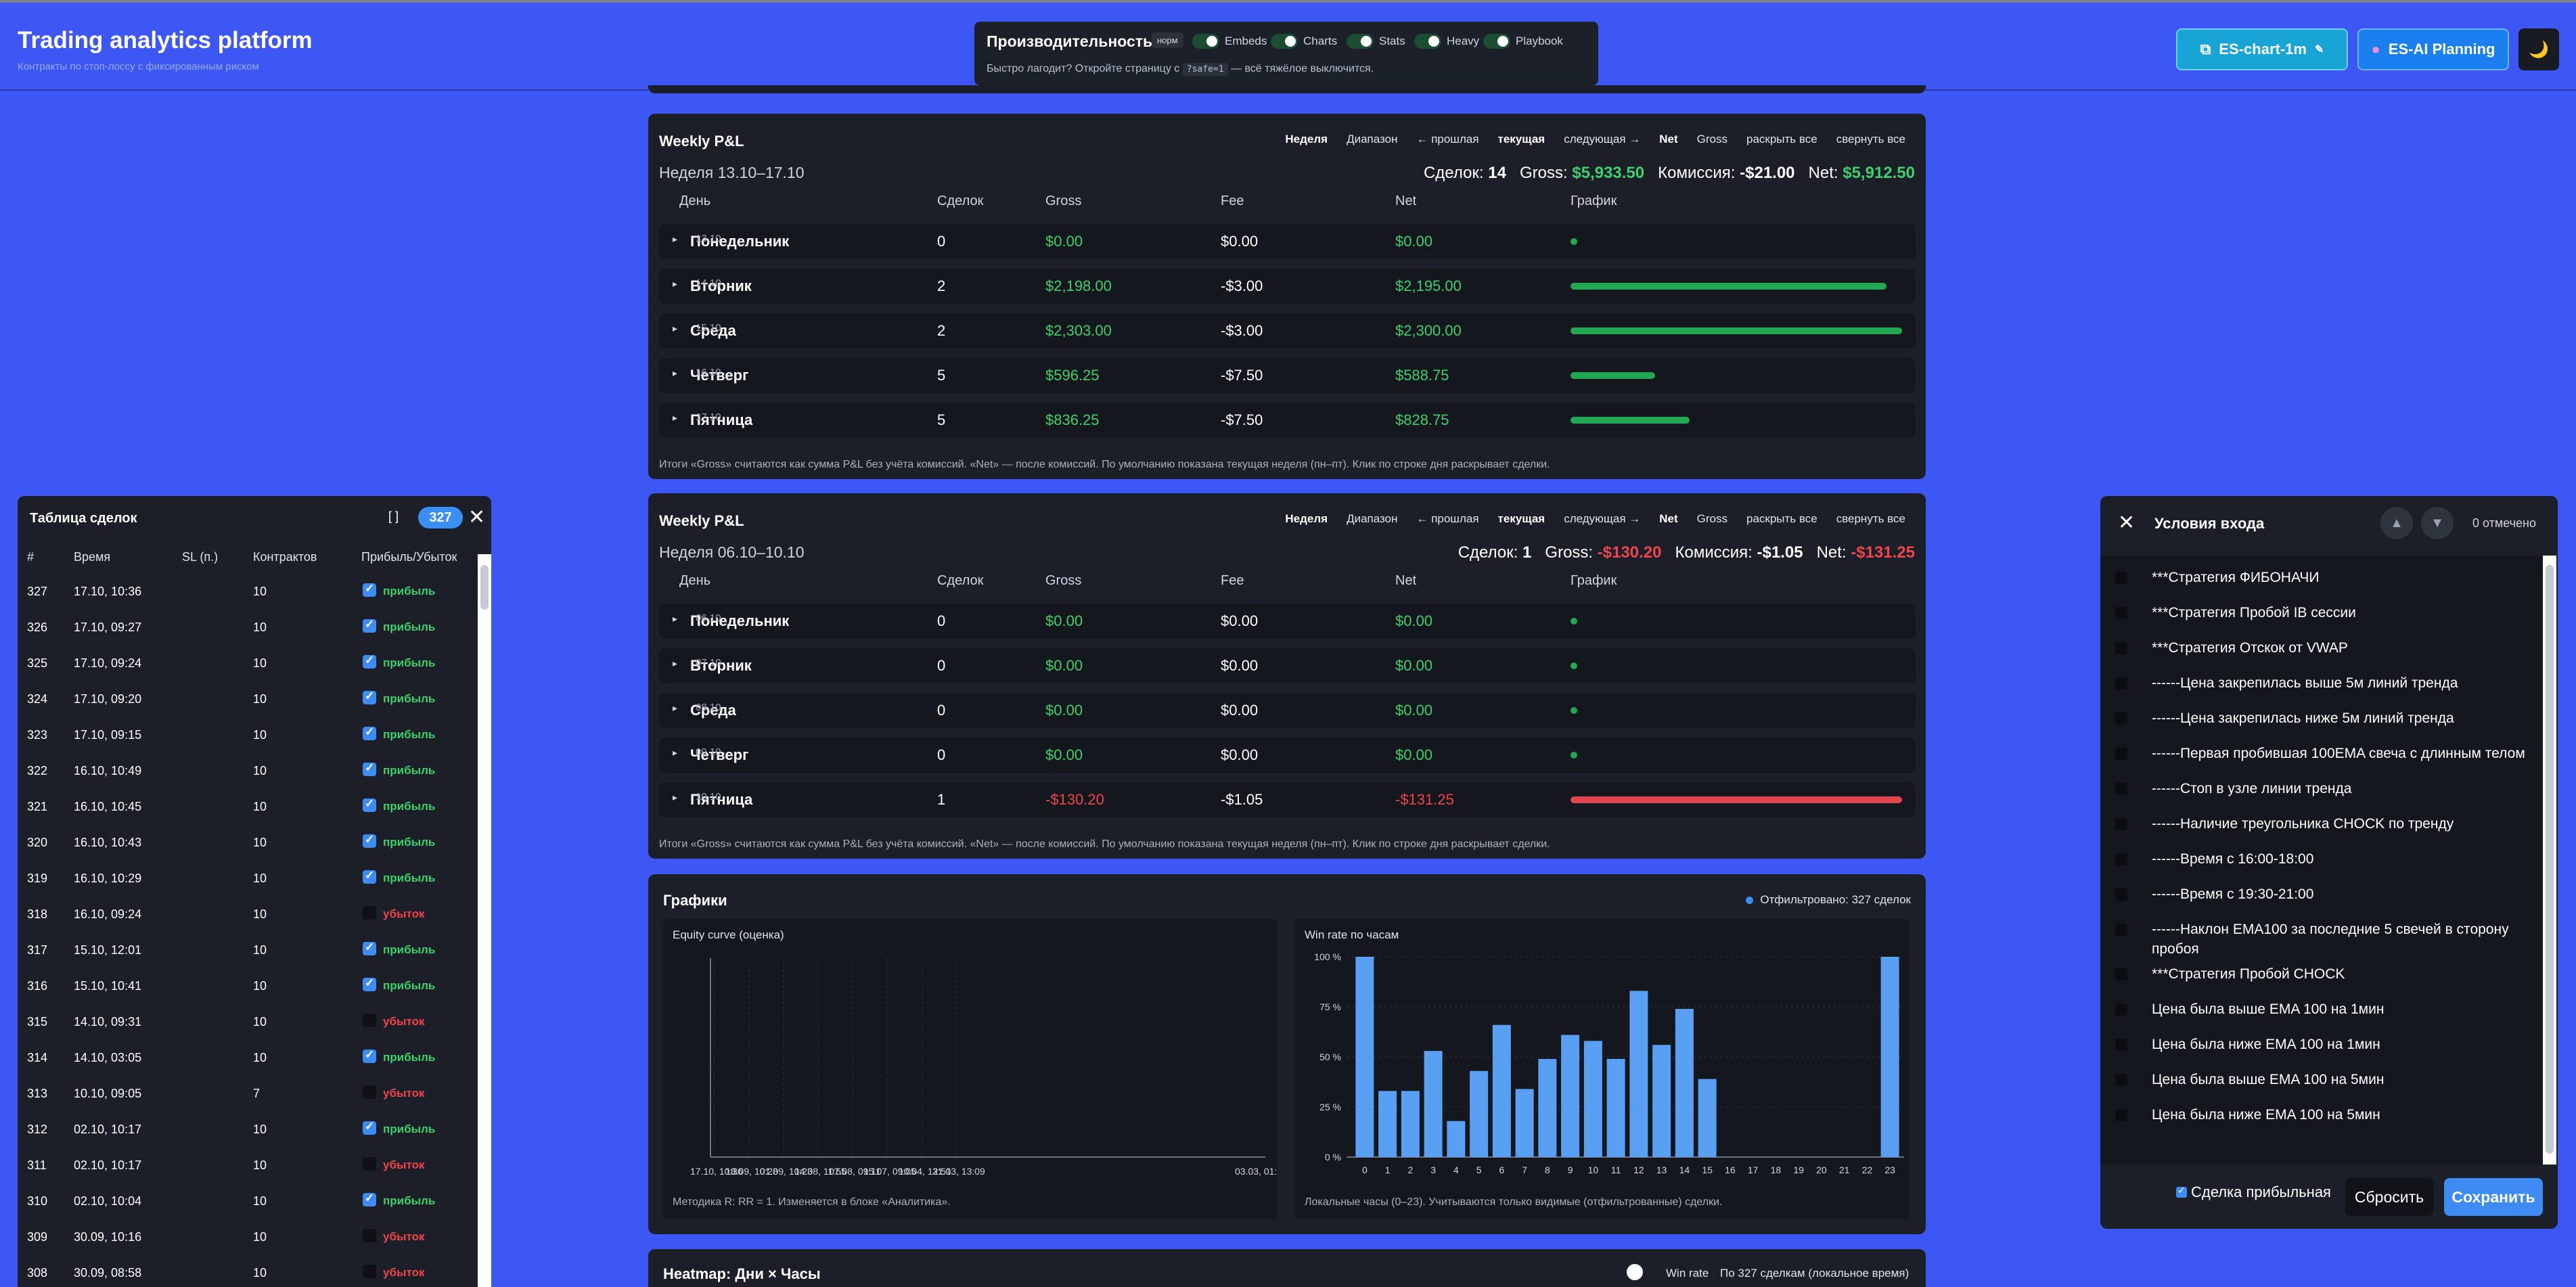  I want to click on toggle-heavy: Heavy, so click(1446, 41).